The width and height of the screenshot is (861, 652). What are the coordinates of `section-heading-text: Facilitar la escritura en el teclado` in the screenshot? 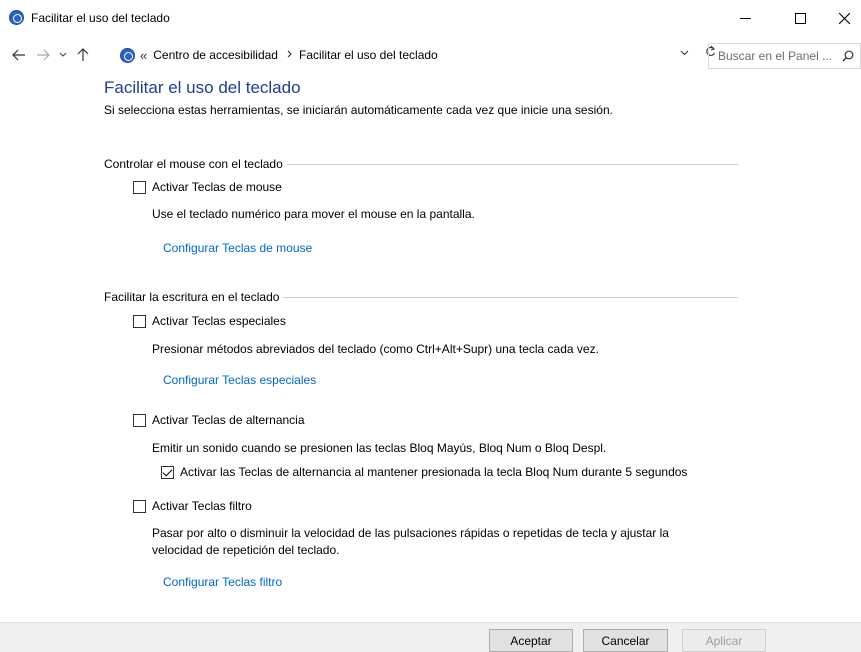 It's located at (192, 297).